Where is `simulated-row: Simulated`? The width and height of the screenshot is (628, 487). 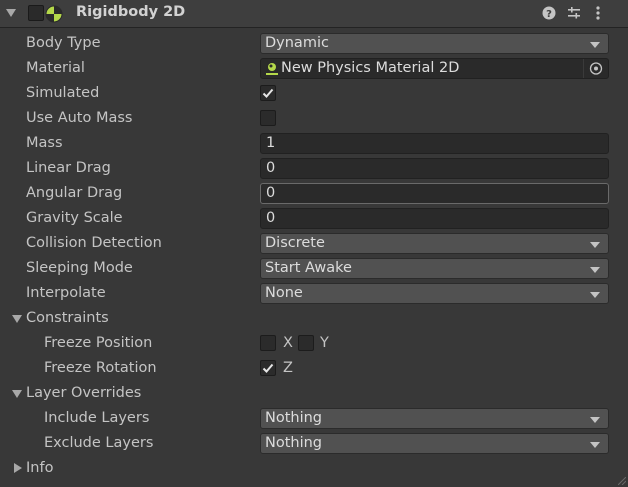
simulated-row: Simulated is located at coordinates (314, 93).